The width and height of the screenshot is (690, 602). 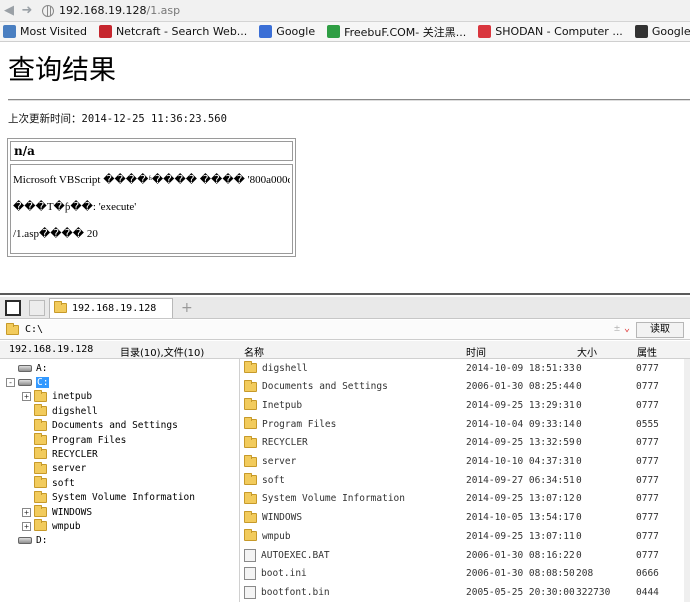 What do you see at coordinates (74, 440) in the screenshot?
I see `tree-item: Program Files` at bounding box center [74, 440].